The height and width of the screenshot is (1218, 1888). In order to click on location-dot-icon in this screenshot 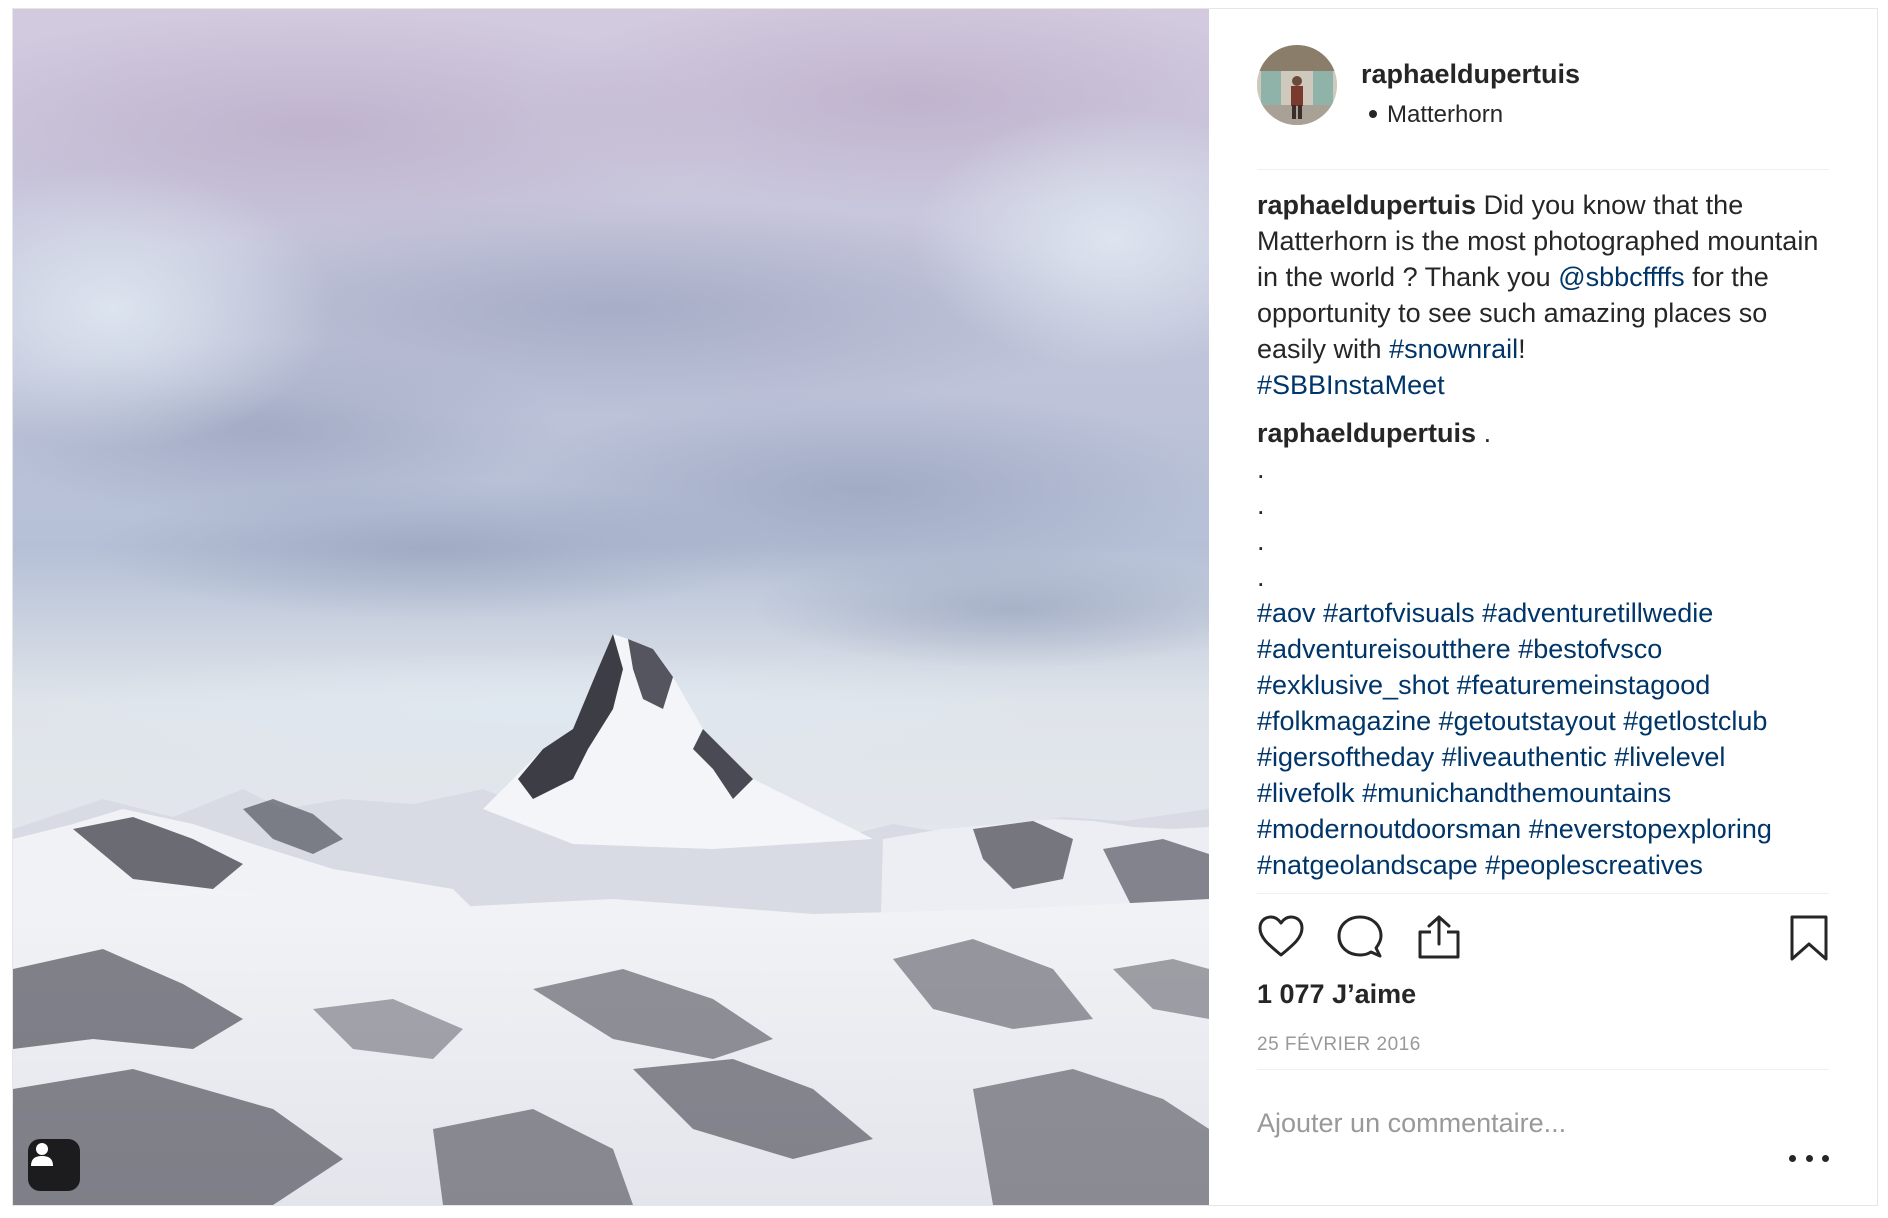, I will do `click(1373, 113)`.